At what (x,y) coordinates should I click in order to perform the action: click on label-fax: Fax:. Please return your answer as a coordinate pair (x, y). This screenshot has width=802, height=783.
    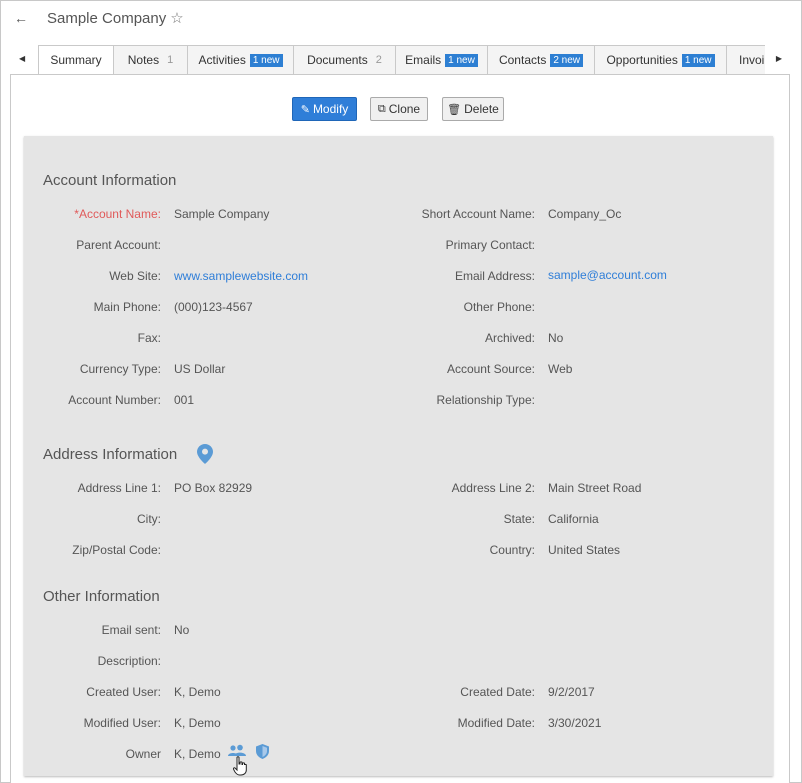
    Looking at the image, I should click on (149, 338).